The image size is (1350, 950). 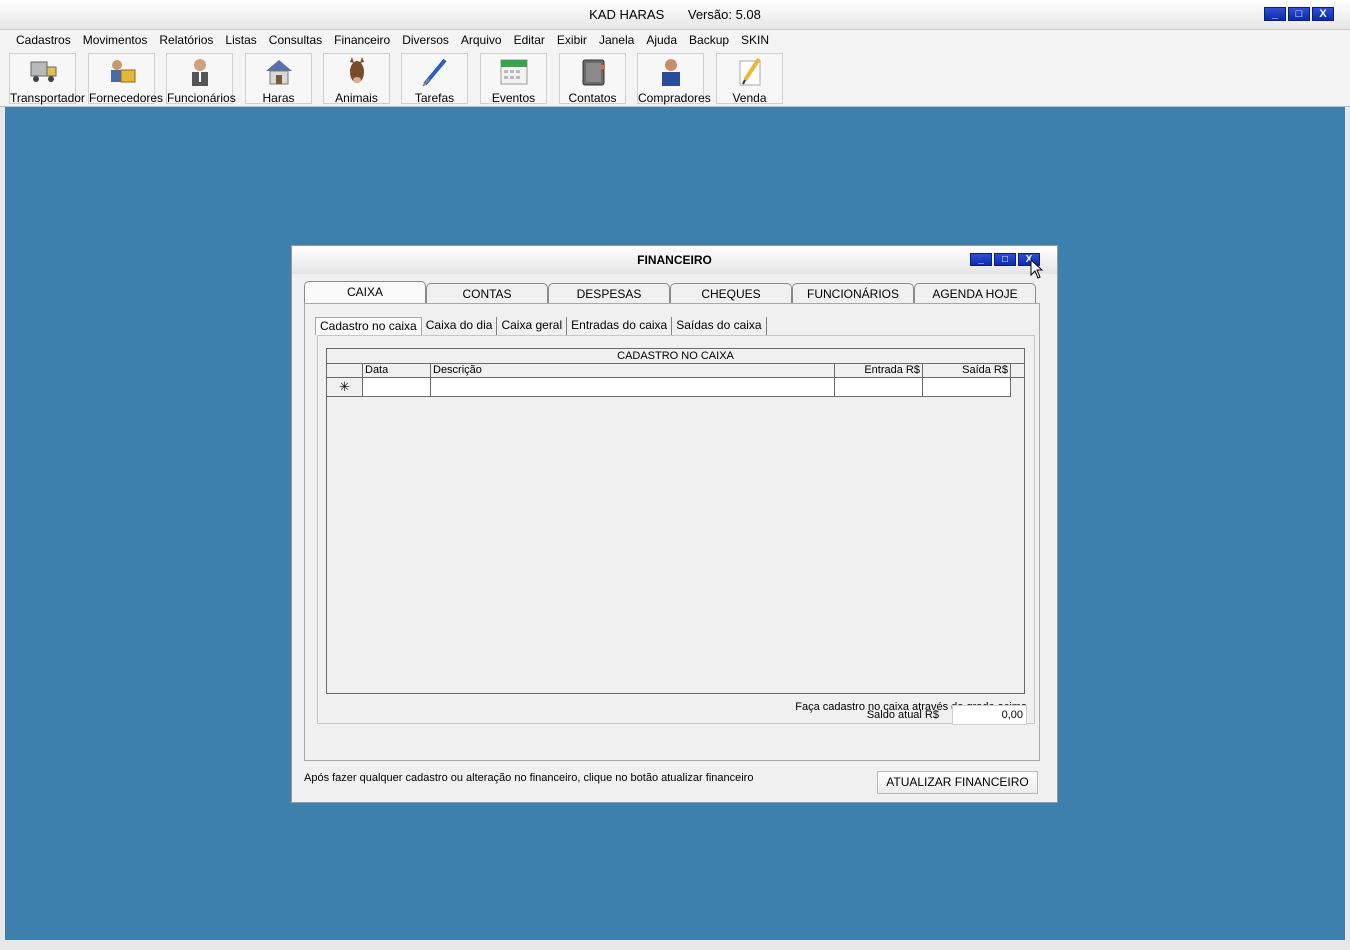 What do you see at coordinates (1037, 269) in the screenshot?
I see `mouse-cursor-icon` at bounding box center [1037, 269].